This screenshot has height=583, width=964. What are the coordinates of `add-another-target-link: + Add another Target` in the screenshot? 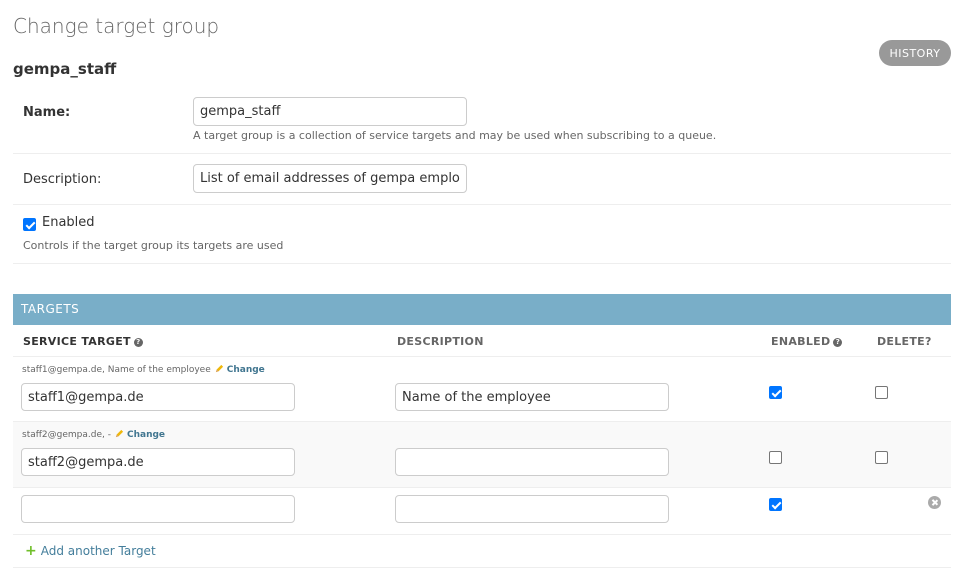 It's located at (90, 551).